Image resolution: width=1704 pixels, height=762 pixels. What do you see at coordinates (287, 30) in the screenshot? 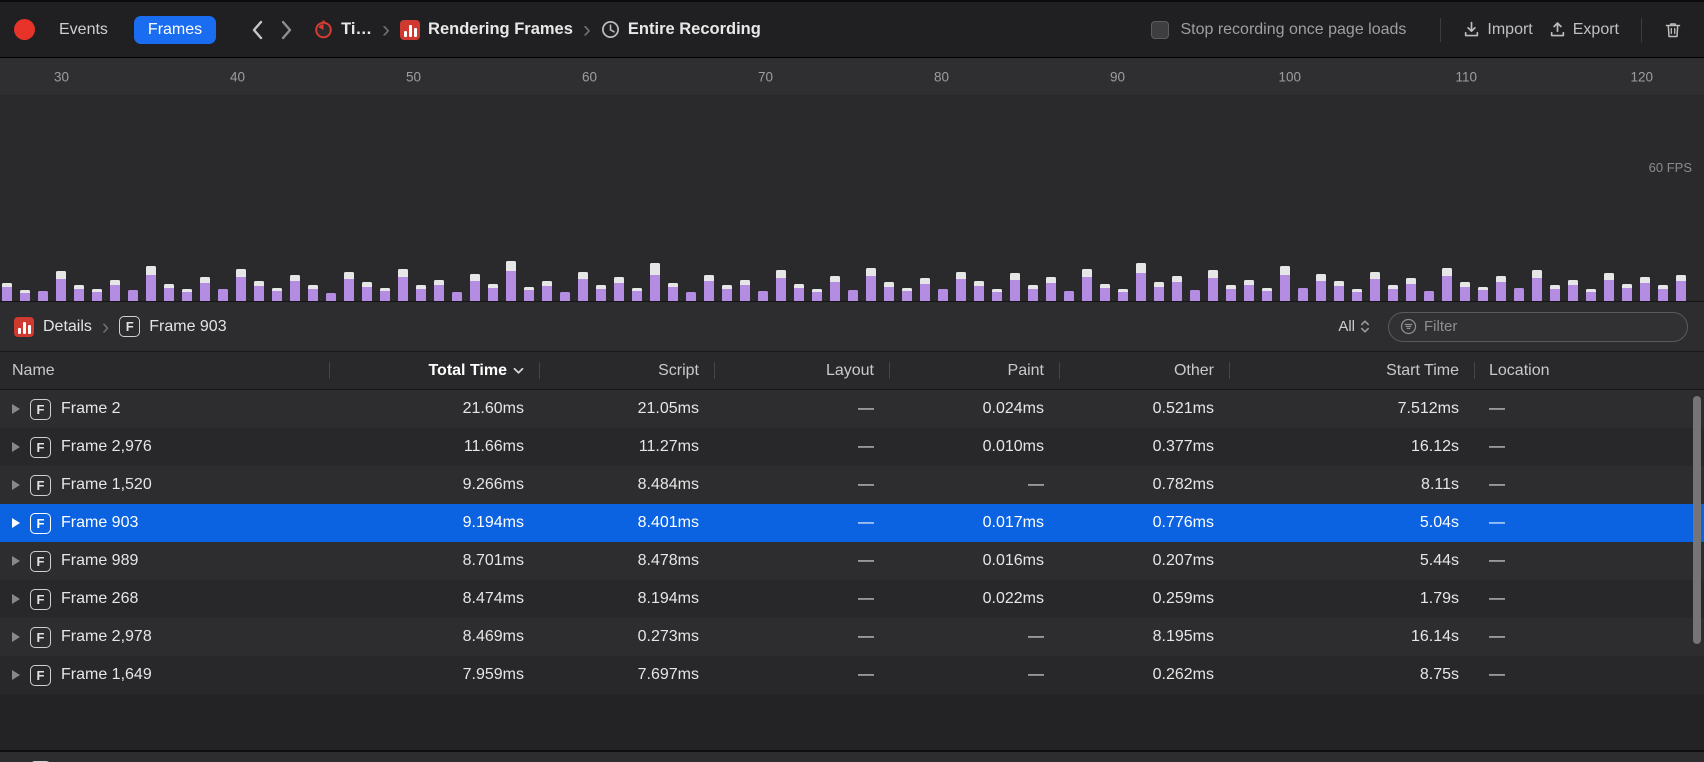
I see `forward-button` at bounding box center [287, 30].